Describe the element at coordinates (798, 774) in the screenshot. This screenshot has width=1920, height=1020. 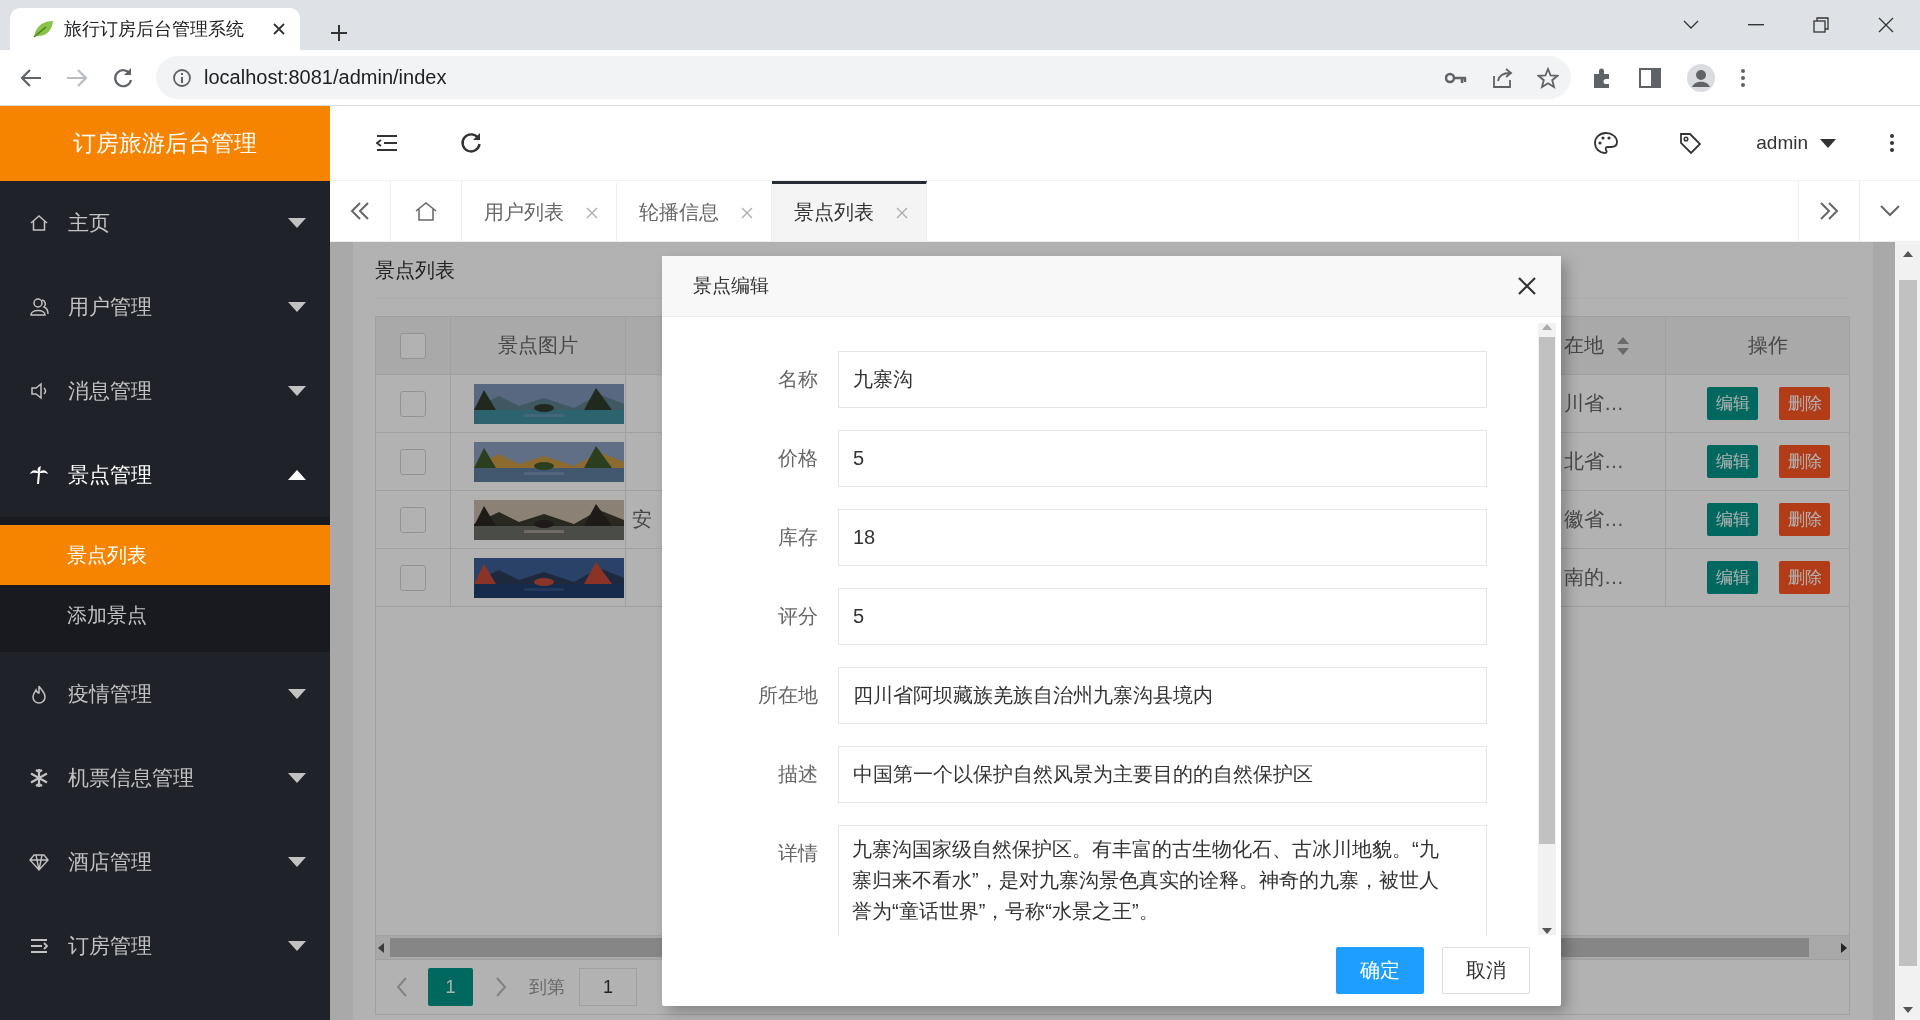
I see `field-label: 描述` at that location.